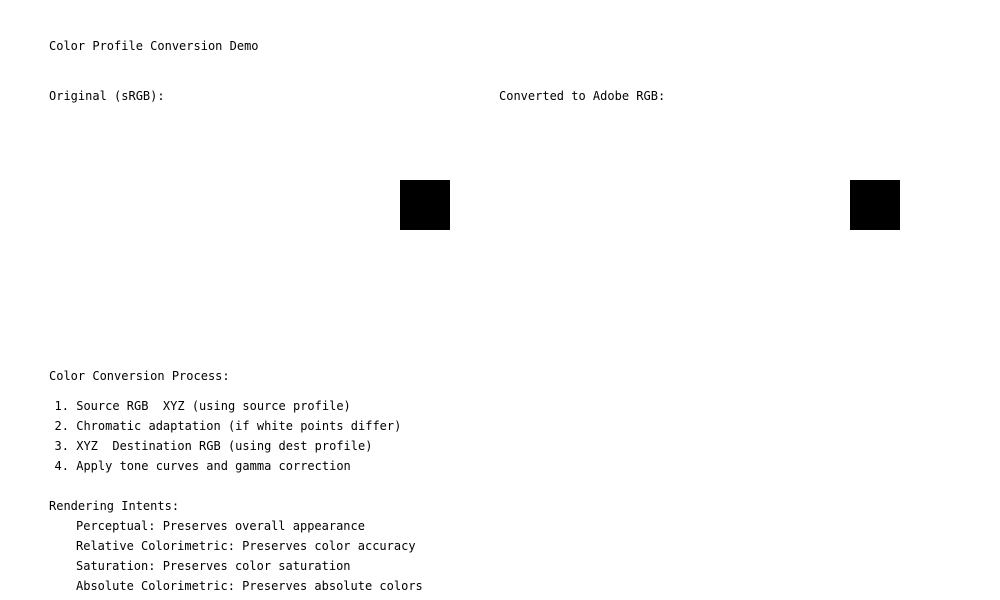 The image size is (1000, 600). What do you see at coordinates (61, 466) in the screenshot?
I see `step-number: 4.` at bounding box center [61, 466].